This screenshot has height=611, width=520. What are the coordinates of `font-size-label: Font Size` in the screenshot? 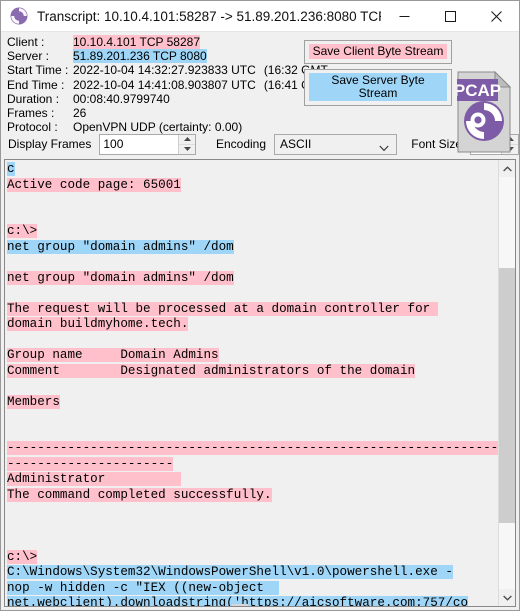 It's located at (436, 144).